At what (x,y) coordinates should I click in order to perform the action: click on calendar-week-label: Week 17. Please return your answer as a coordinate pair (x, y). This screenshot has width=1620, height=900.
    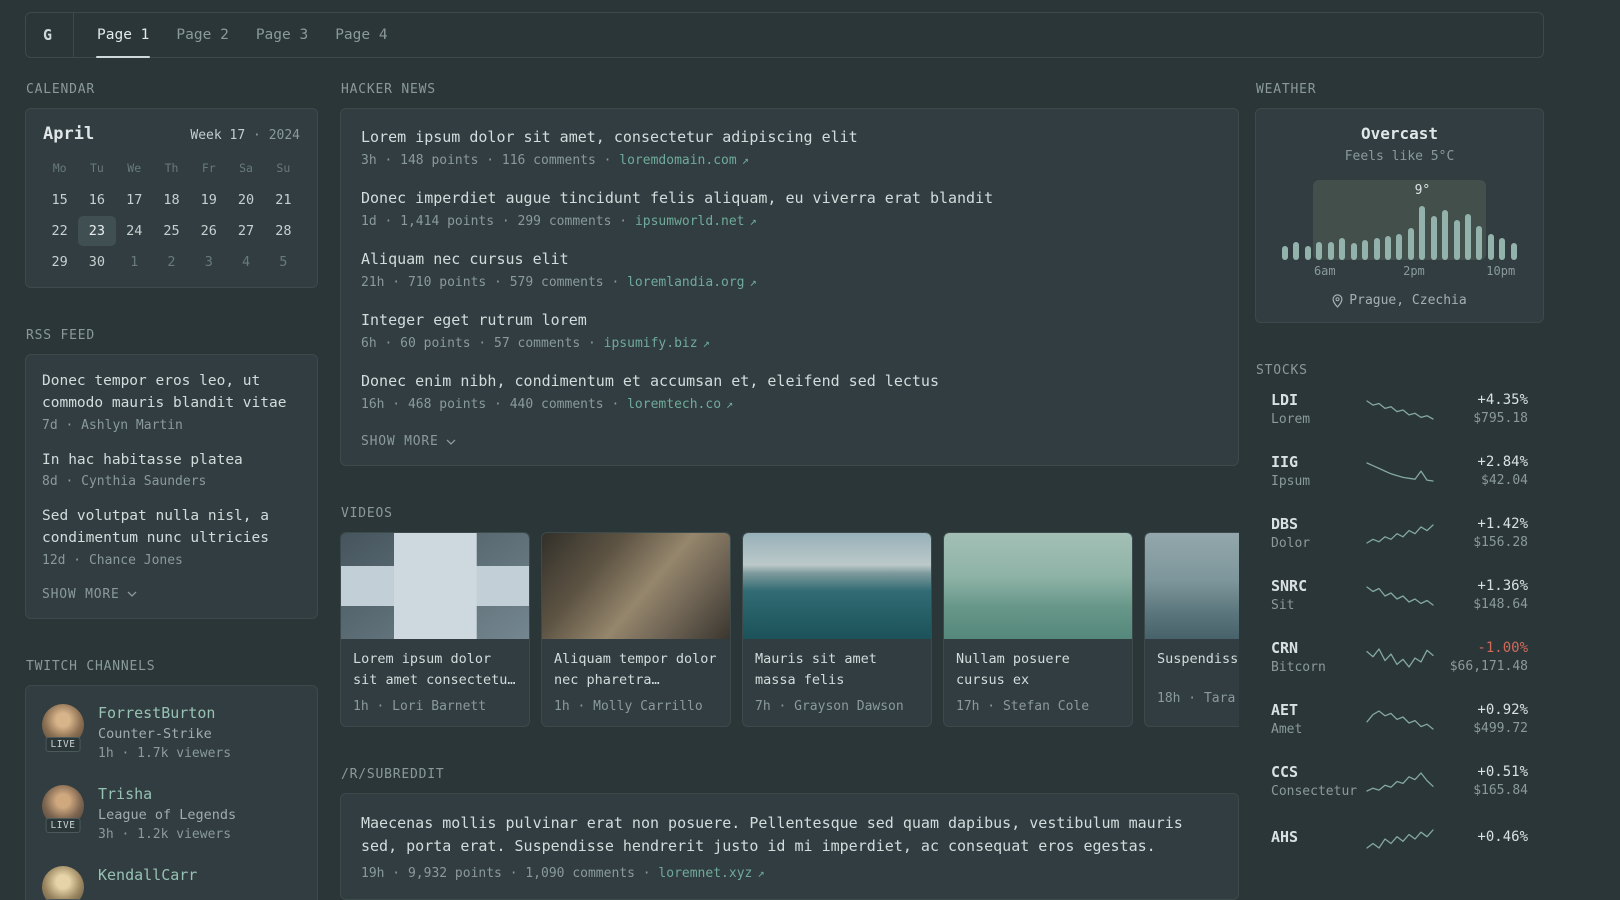
    Looking at the image, I should click on (218, 135).